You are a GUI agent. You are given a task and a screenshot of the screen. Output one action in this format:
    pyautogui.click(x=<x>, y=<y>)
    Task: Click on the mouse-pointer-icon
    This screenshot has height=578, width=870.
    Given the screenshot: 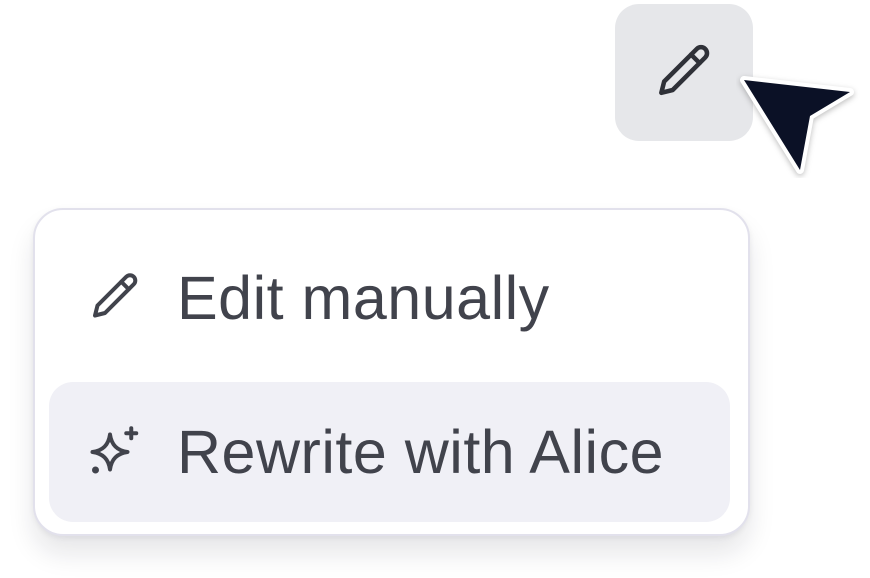 What is the action you would take?
    pyautogui.click(x=797, y=125)
    